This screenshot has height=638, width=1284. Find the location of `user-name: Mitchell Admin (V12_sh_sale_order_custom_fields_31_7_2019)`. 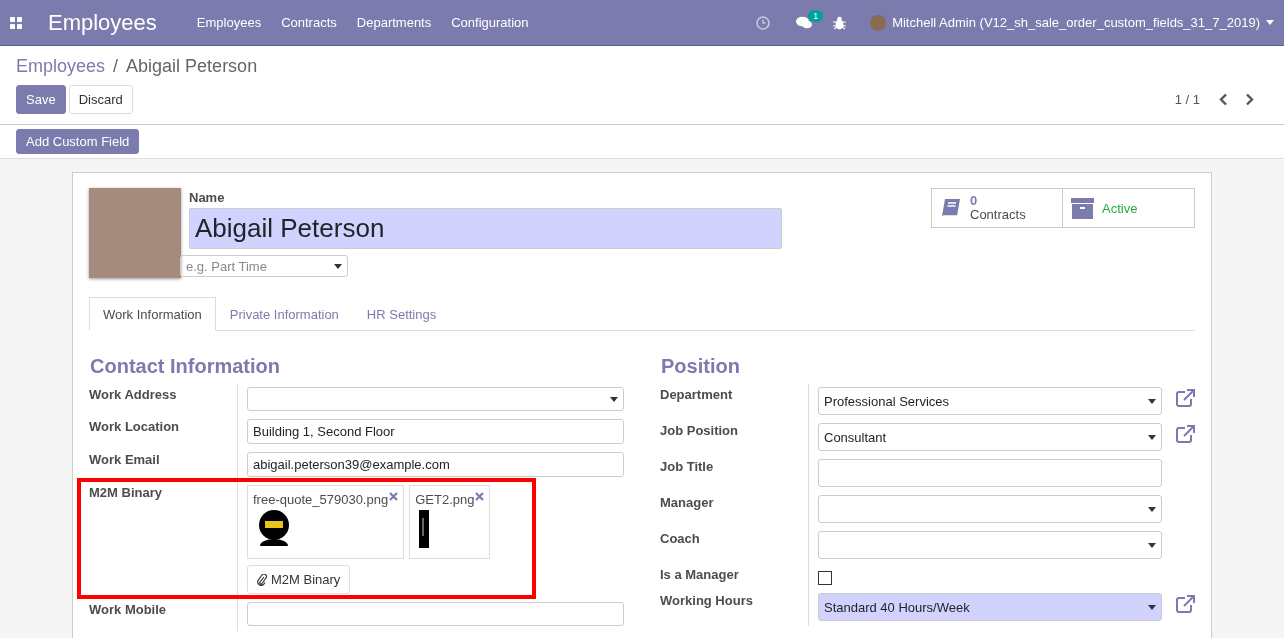

user-name: Mitchell Admin (V12_sh_sale_order_custom_fields_31_7_2019) is located at coordinates (1076, 22).